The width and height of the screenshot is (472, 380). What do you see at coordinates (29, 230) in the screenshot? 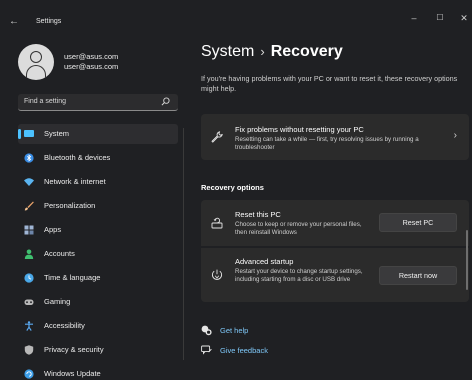
I see `apps-icon` at bounding box center [29, 230].